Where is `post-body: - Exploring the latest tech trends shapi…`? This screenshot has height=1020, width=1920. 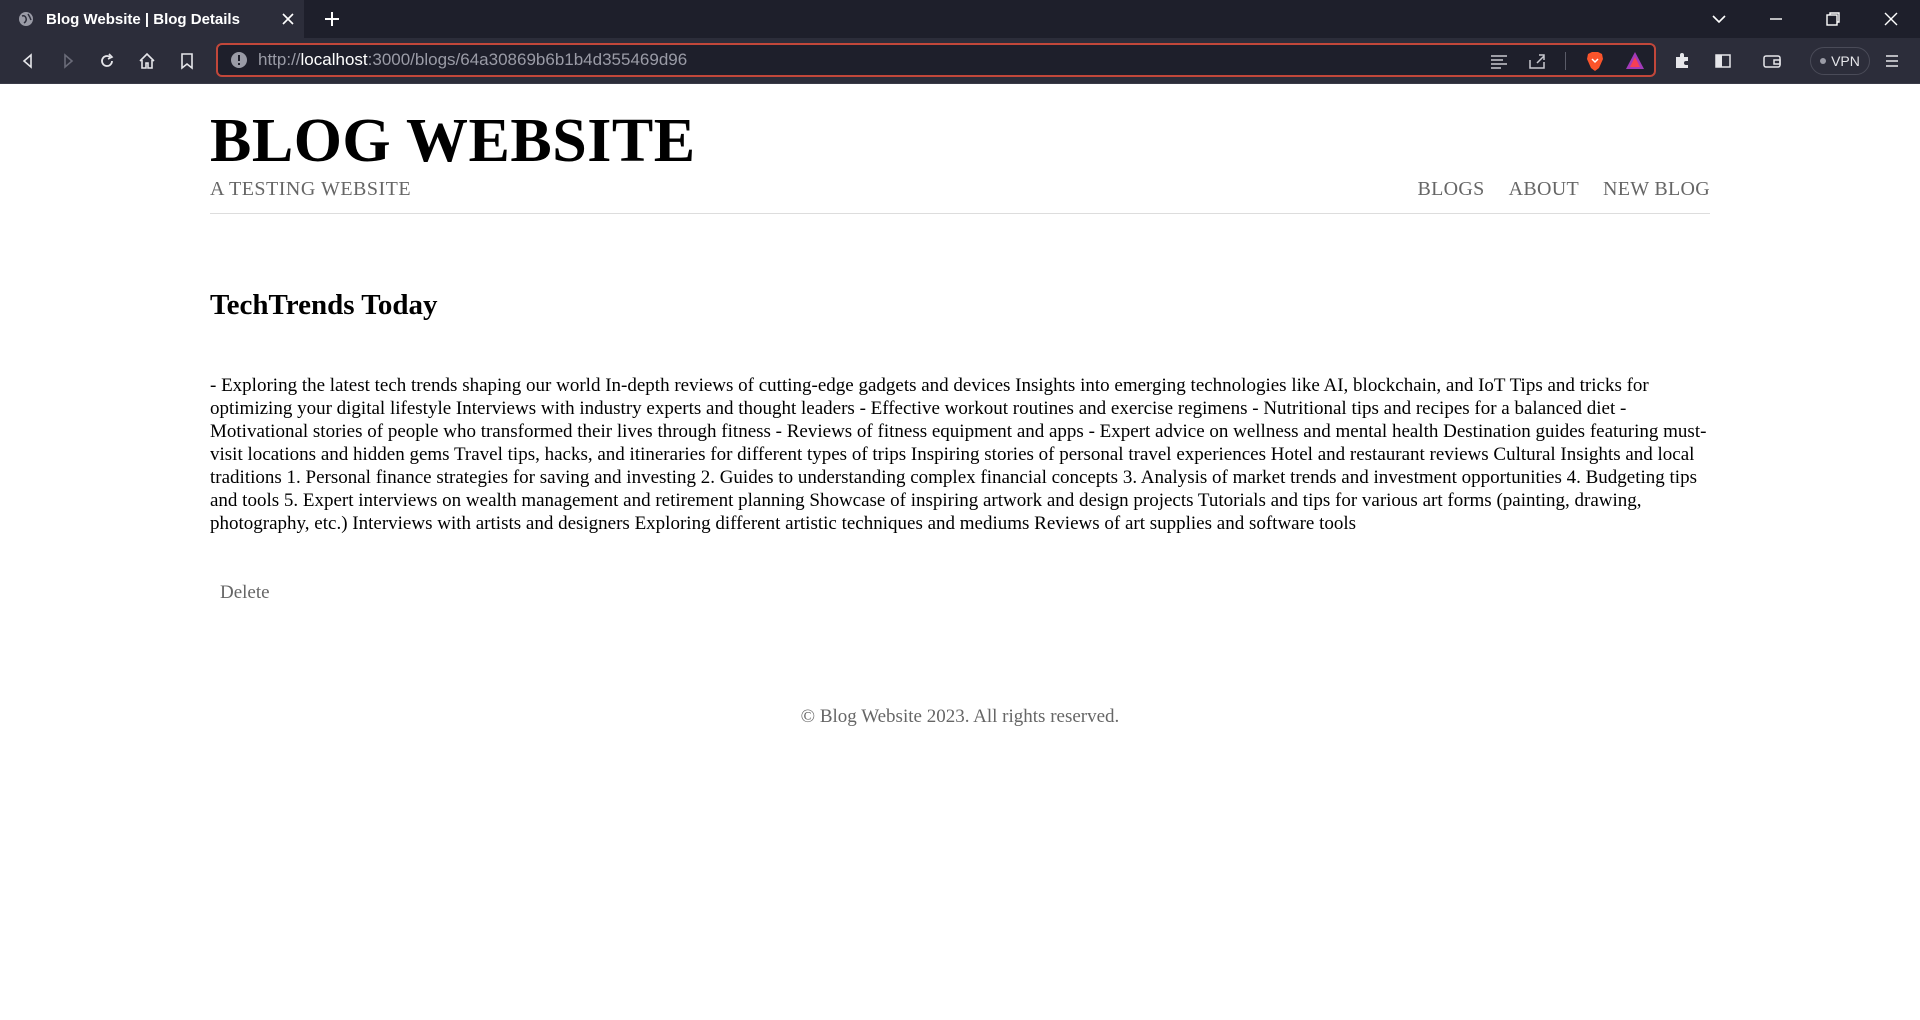
post-body: - Exploring the latest tech trends shapi… is located at coordinates (958, 454).